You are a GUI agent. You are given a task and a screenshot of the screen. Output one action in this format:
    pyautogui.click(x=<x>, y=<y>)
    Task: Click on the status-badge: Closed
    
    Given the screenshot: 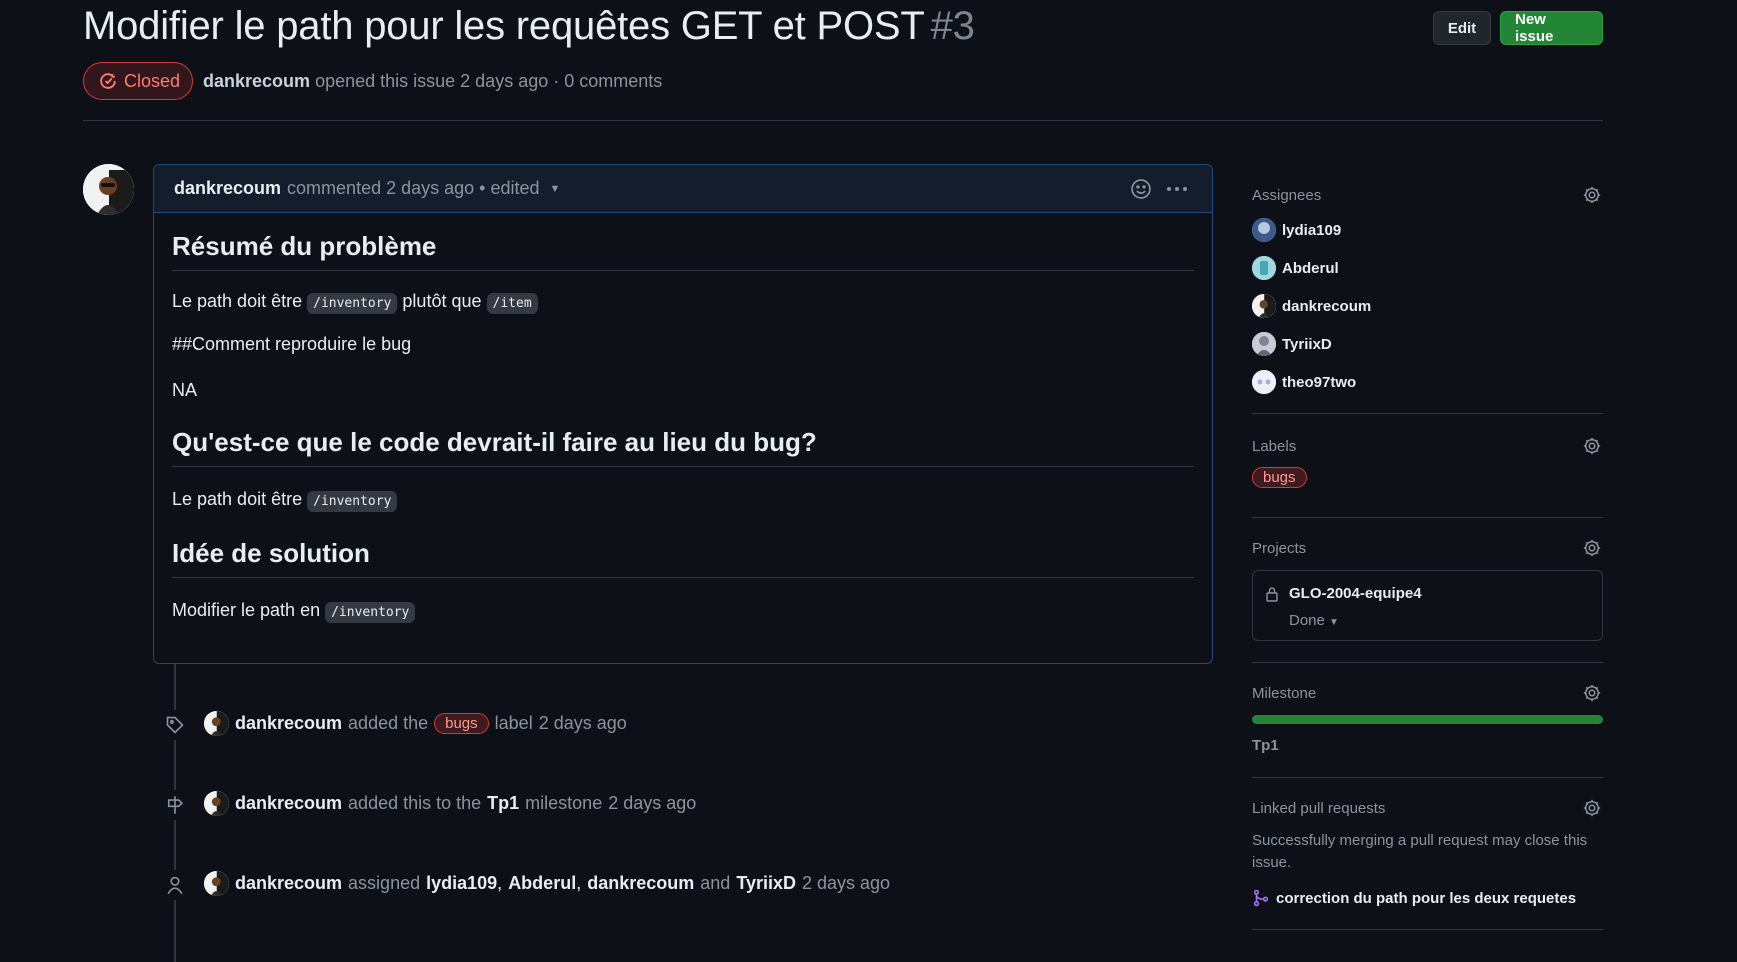 What is the action you would take?
    pyautogui.click(x=138, y=81)
    